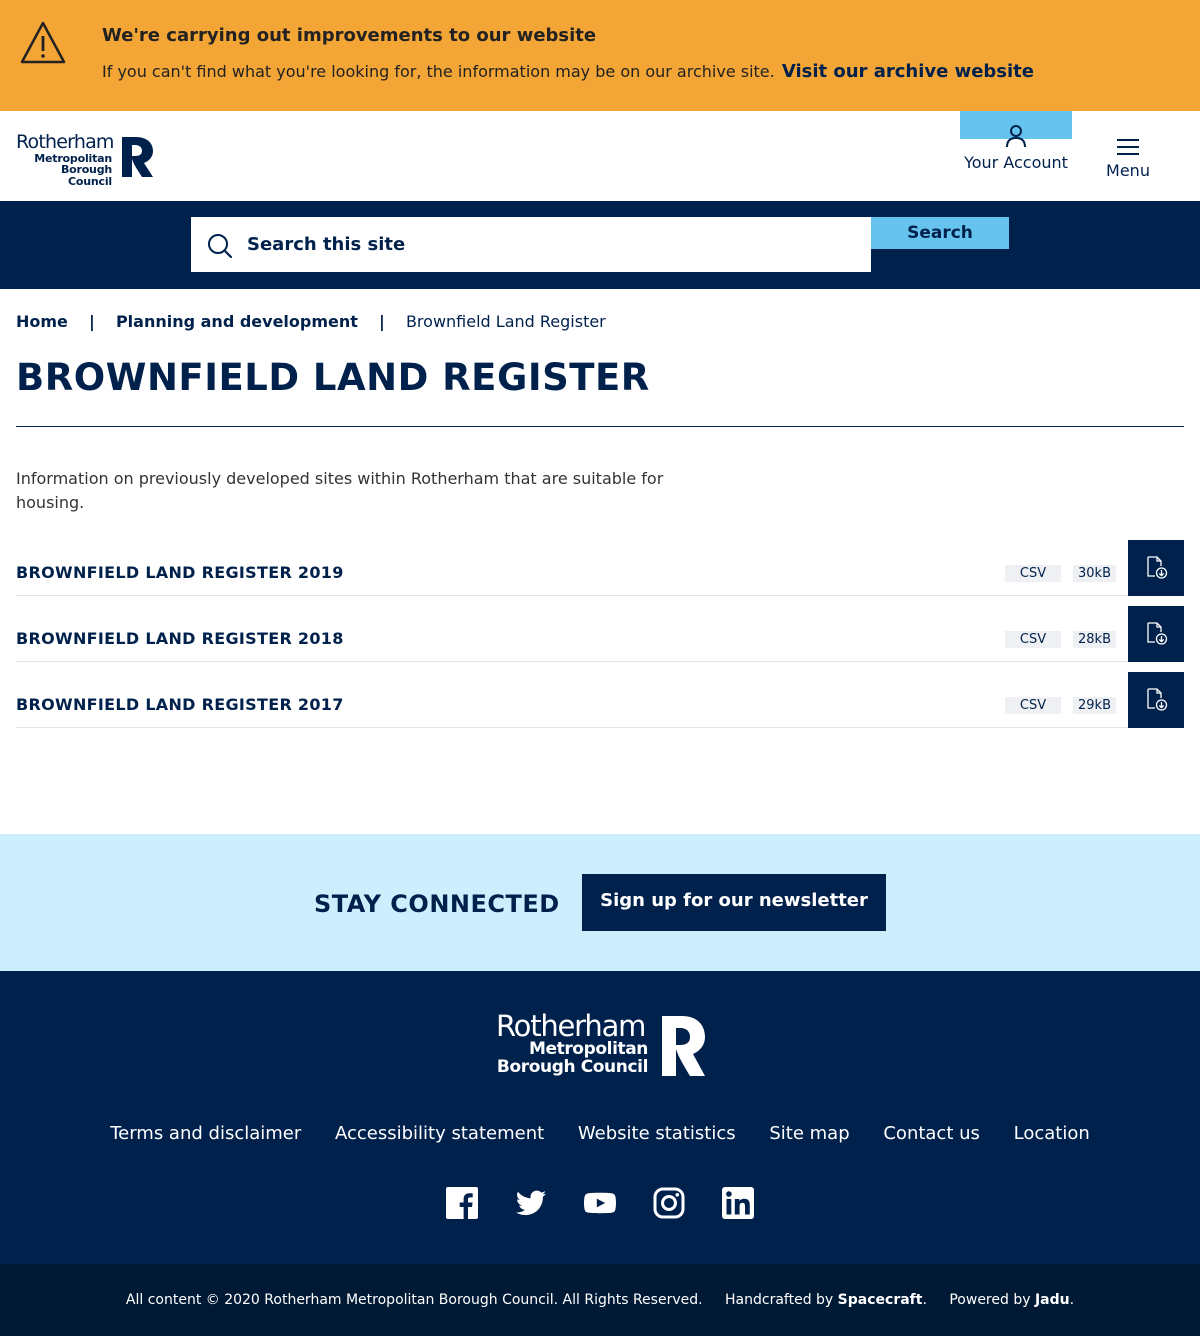 The height and width of the screenshot is (1336, 1200). Describe the element at coordinates (779, 1300) in the screenshot. I see `handcrafted-prefix: Handcrafted by` at that location.